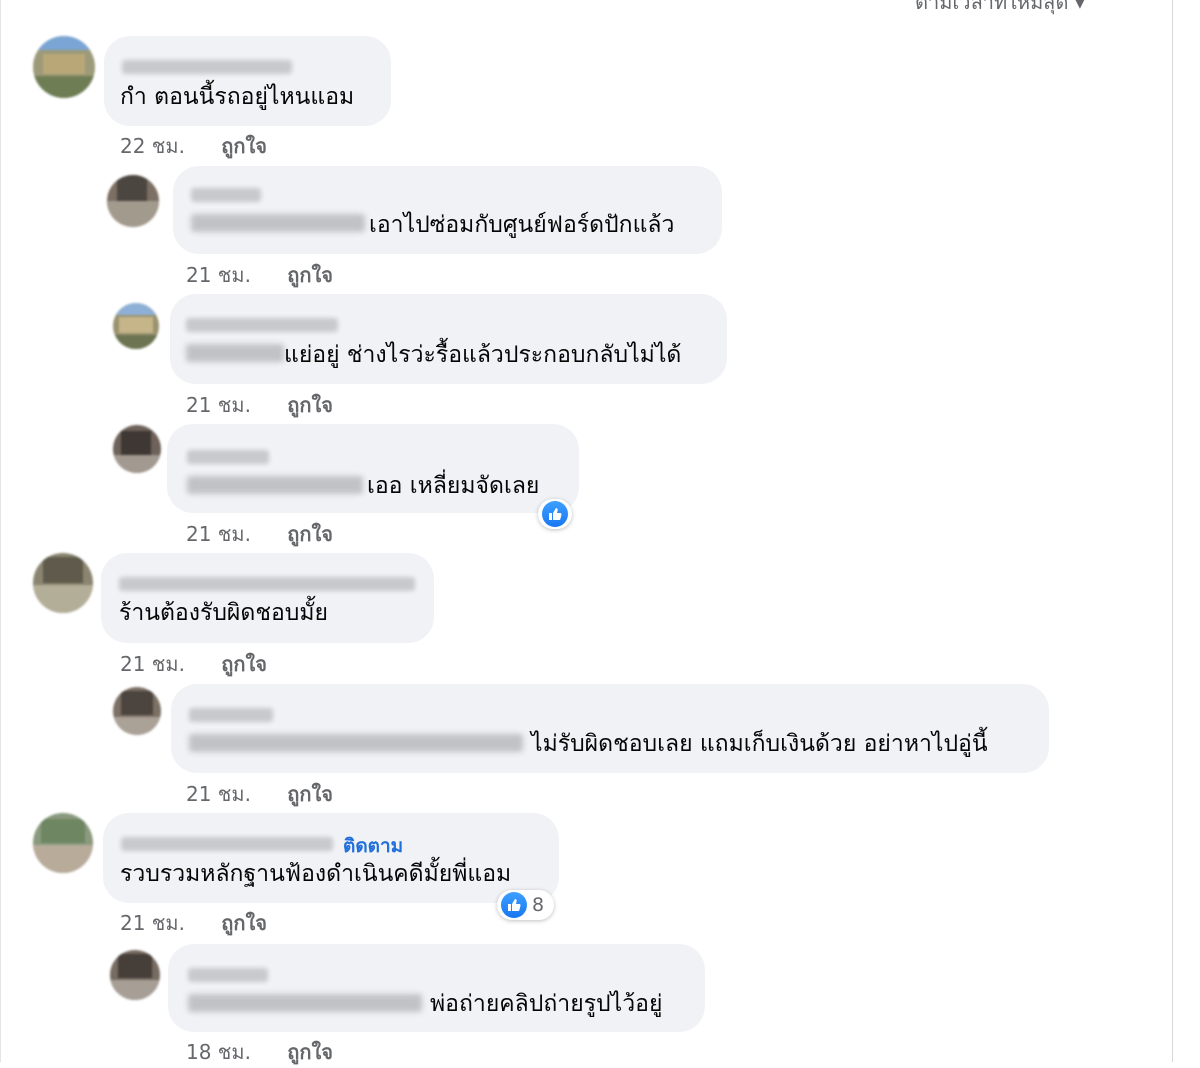  Describe the element at coordinates (373, 468) in the screenshot. I see `comment-bubble: เออ เหลี่ยมจัดเลย` at that location.